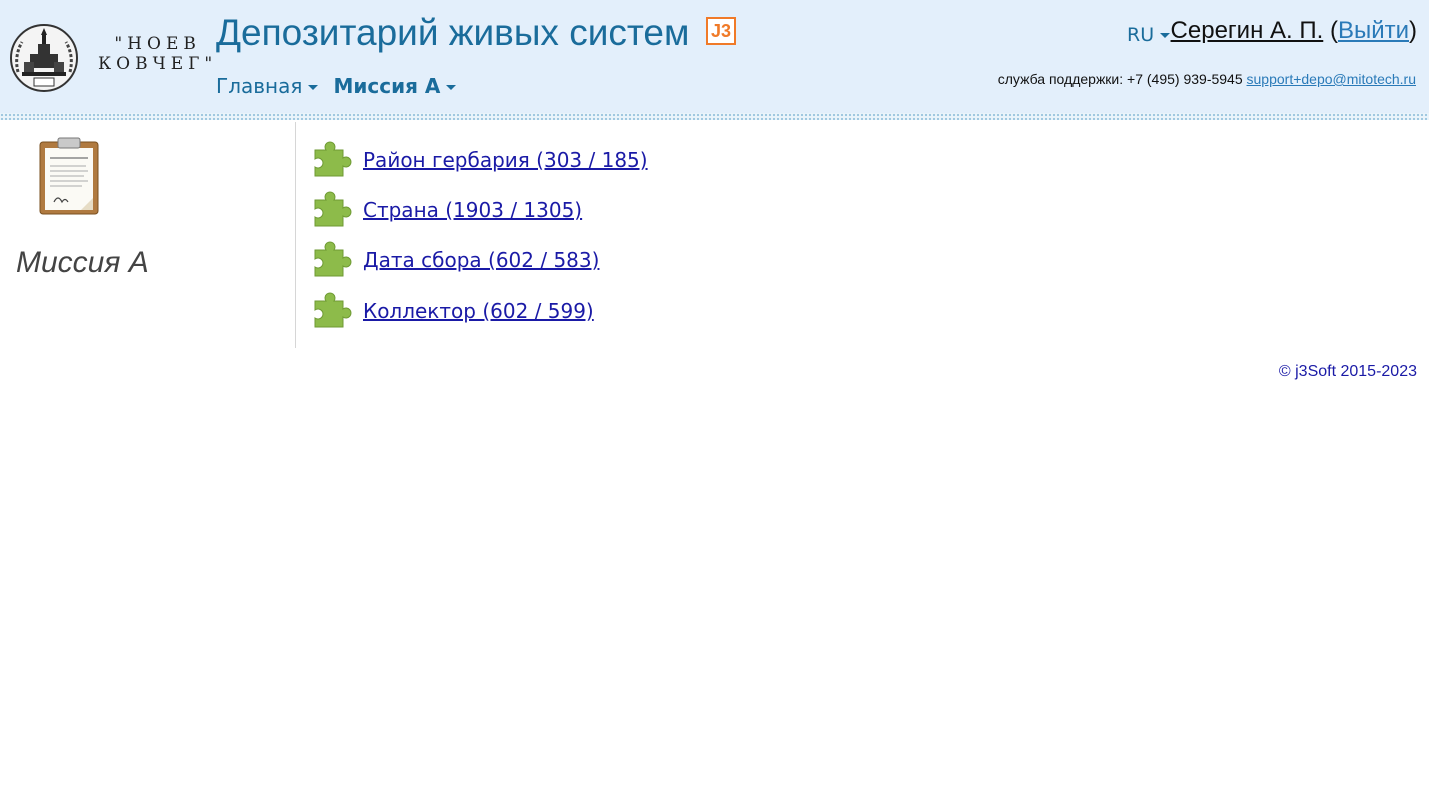 This screenshot has height=803, width=1429. Describe the element at coordinates (452, 33) in the screenshot. I see `site-title: Депозитарий живых систем` at that location.